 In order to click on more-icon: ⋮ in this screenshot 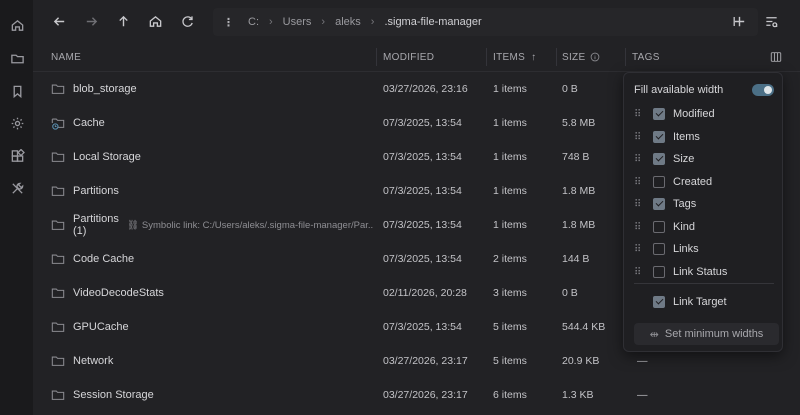, I will do `click(228, 22)`.